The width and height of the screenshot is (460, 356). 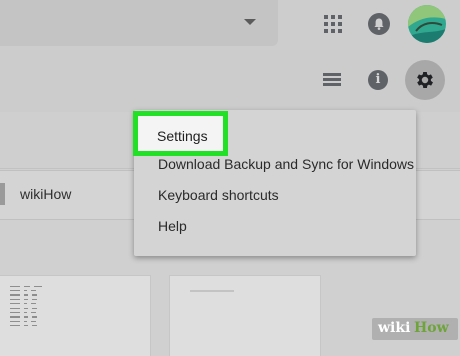 What do you see at coordinates (427, 24) in the screenshot?
I see `avatar` at bounding box center [427, 24].